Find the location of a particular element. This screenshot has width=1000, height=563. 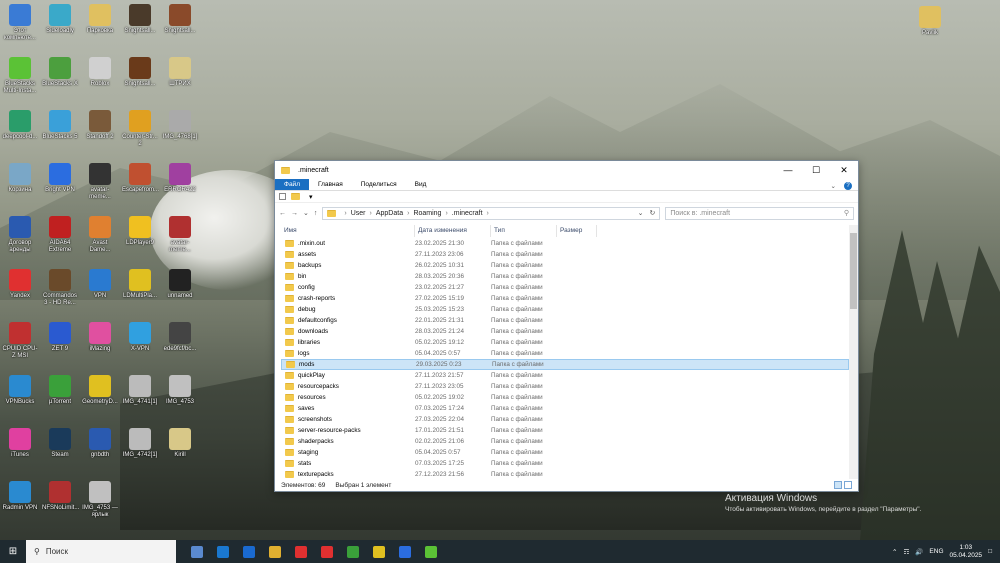

tab-file: Файл is located at coordinates (292, 184).